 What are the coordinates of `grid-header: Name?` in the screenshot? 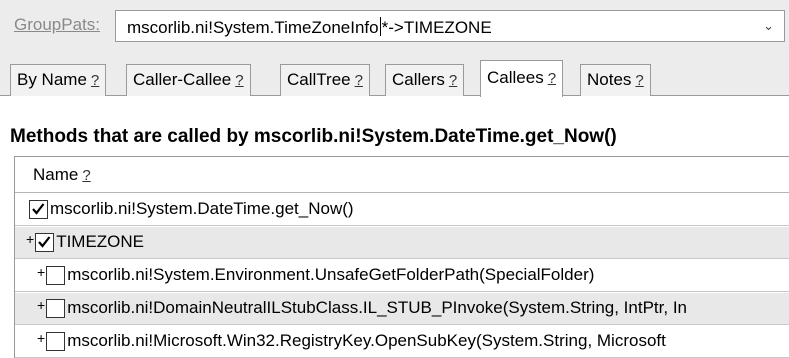 It's located at (402, 175).